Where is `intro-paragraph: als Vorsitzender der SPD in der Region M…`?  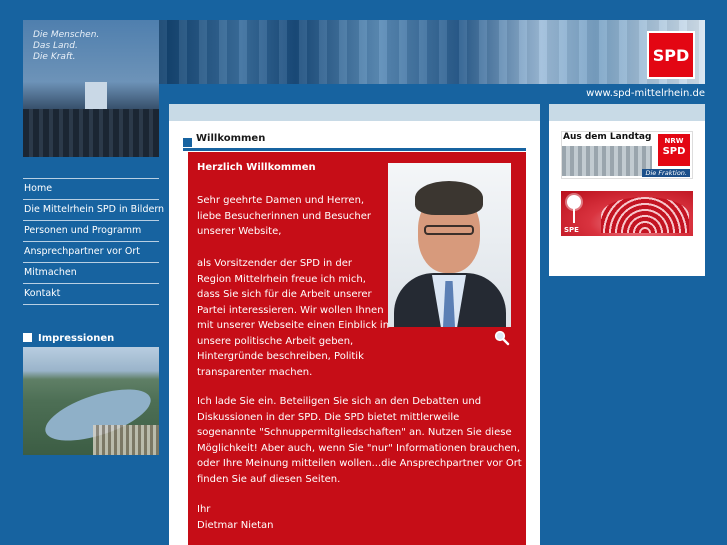
intro-paragraph: als Vorsitzender der SPD in der Region M… is located at coordinates (293, 318).